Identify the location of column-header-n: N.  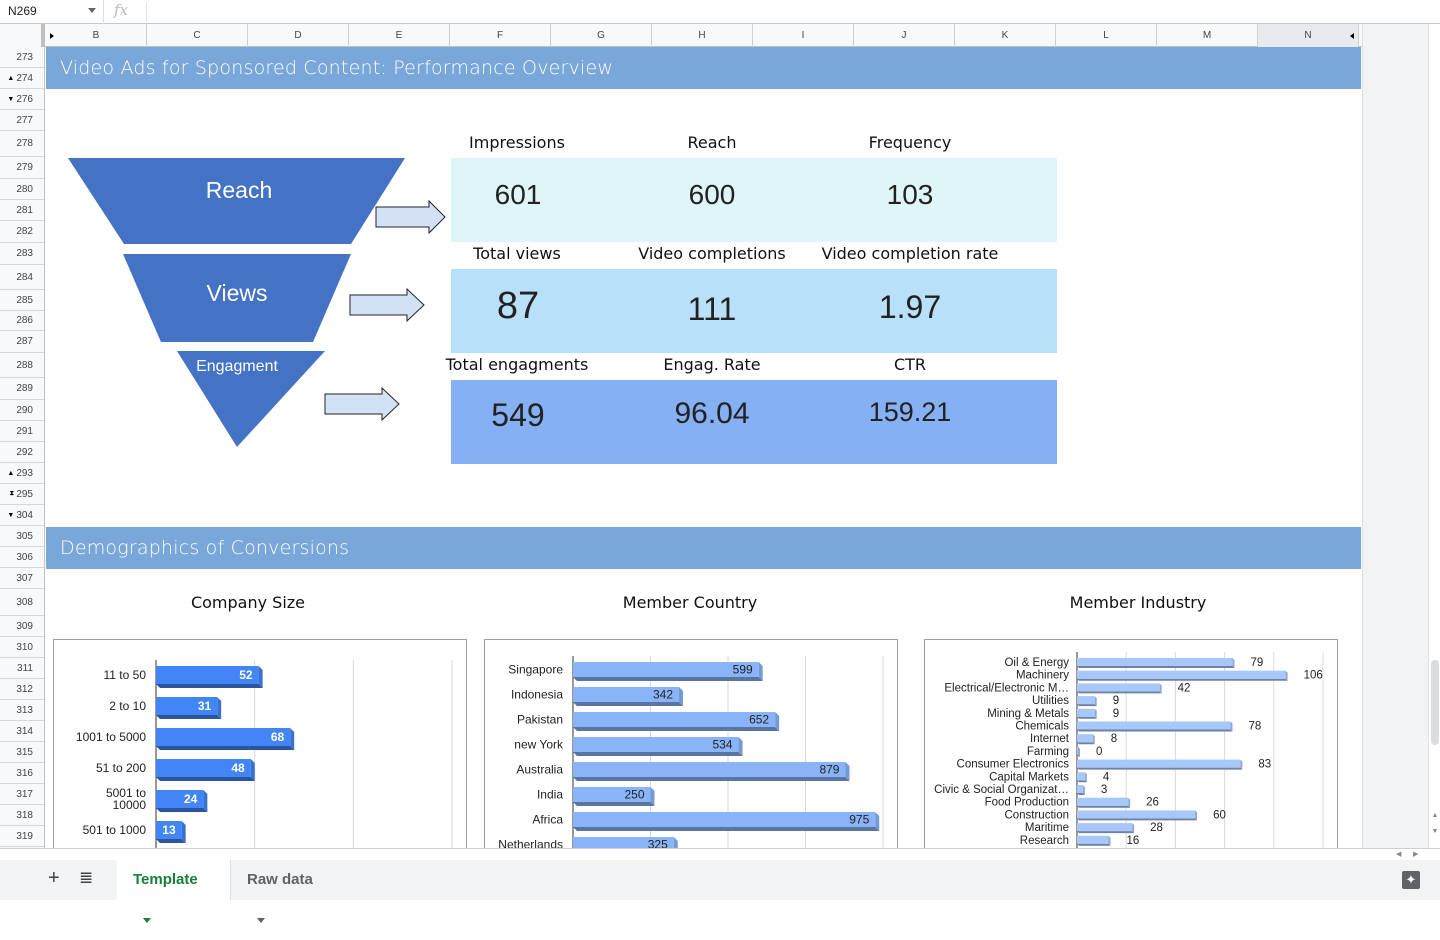
(1308, 35).